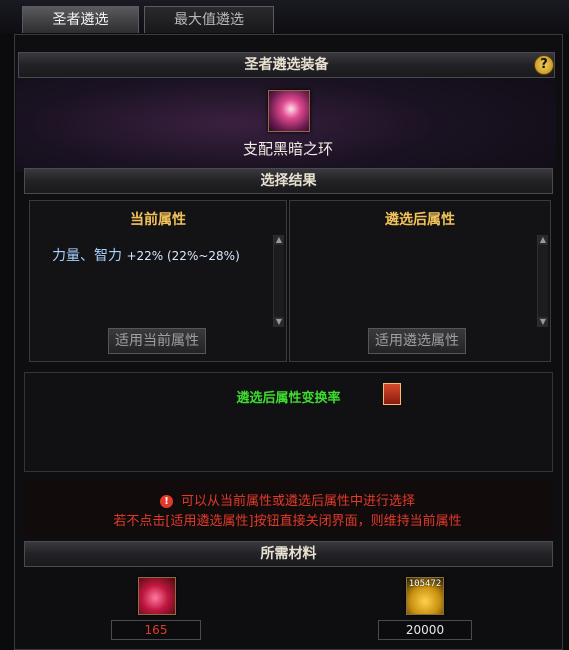 The height and width of the screenshot is (650, 569). Describe the element at coordinates (289, 111) in the screenshot. I see `ring-icon` at that location.